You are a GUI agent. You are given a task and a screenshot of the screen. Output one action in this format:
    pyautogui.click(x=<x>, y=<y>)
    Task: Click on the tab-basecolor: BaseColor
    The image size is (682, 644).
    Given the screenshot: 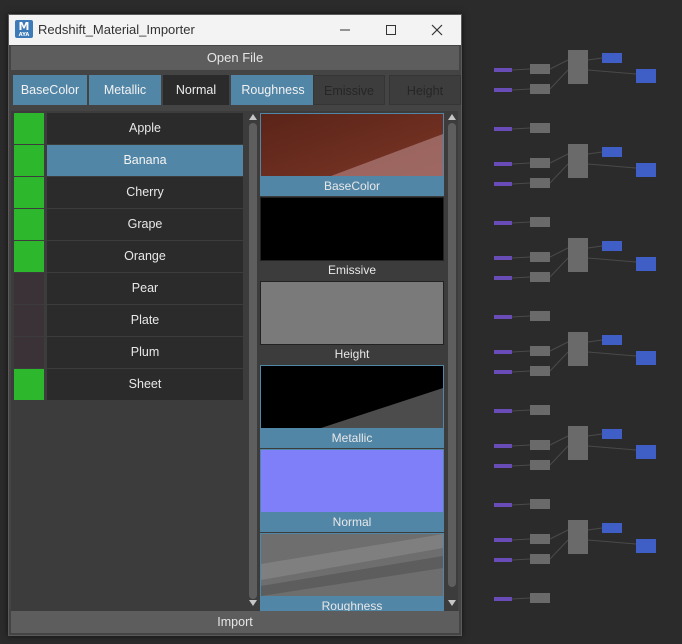 What is the action you would take?
    pyautogui.click(x=50, y=90)
    